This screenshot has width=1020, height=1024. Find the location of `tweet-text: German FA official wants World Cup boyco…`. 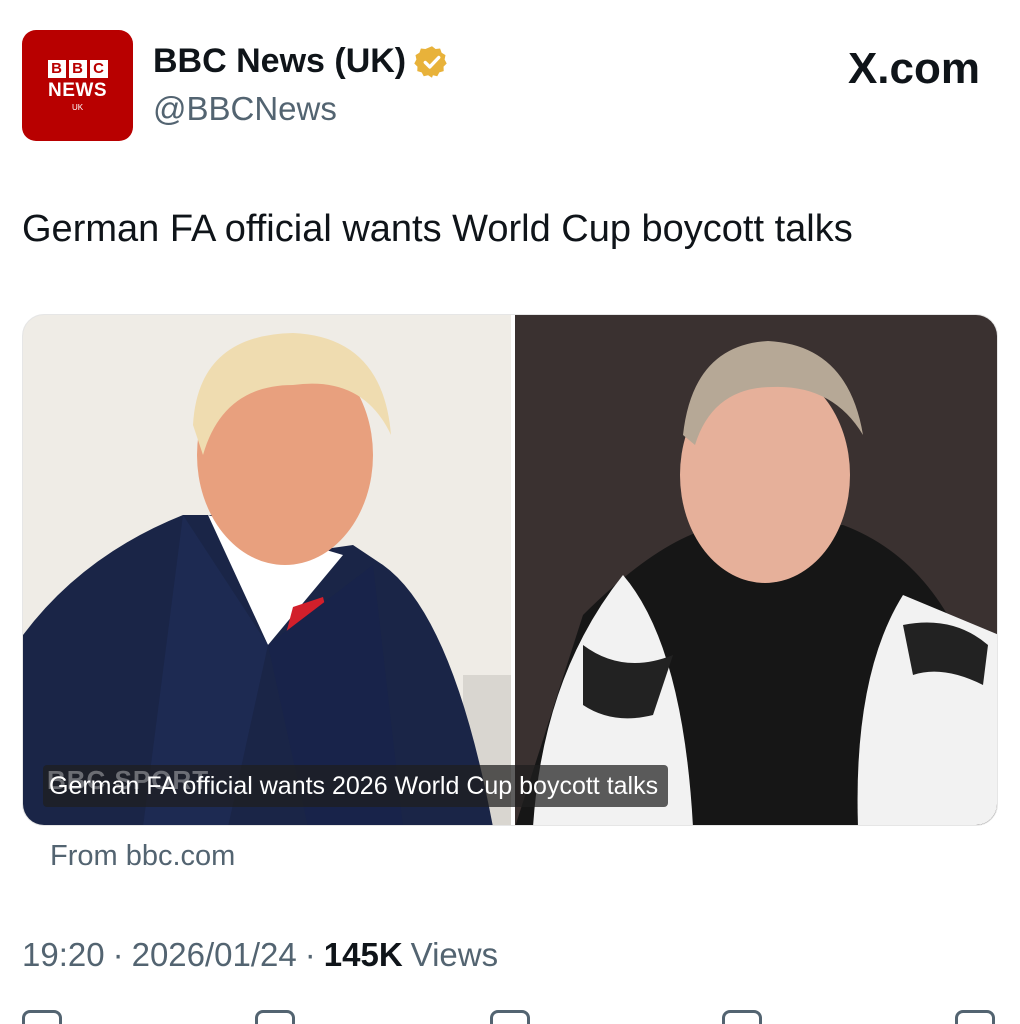

tweet-text: German FA official wants World Cup boyco… is located at coordinates (437, 229).